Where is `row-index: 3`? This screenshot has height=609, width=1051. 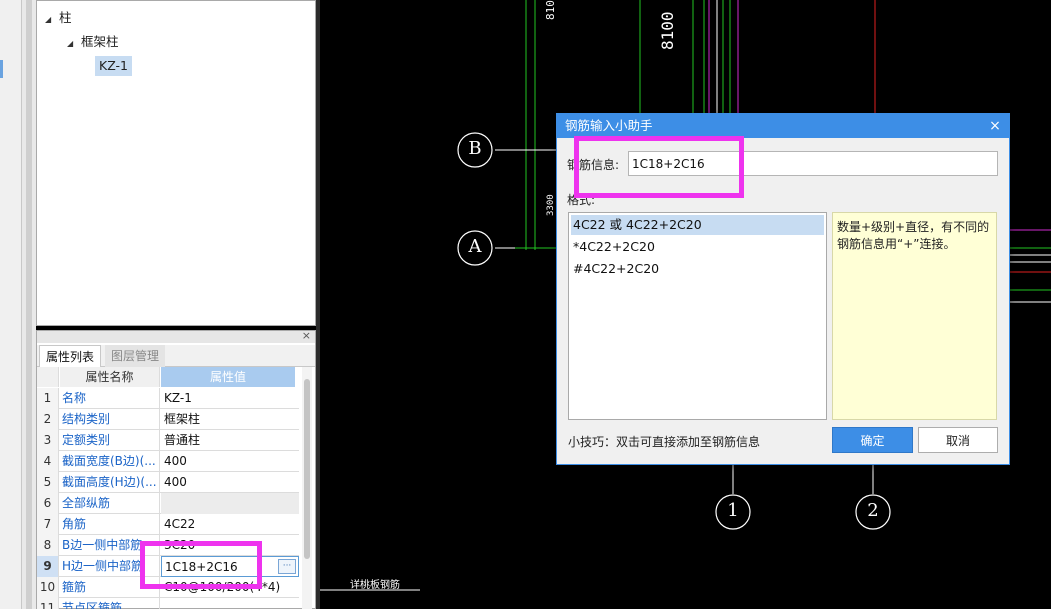
row-index: 3 is located at coordinates (48, 440).